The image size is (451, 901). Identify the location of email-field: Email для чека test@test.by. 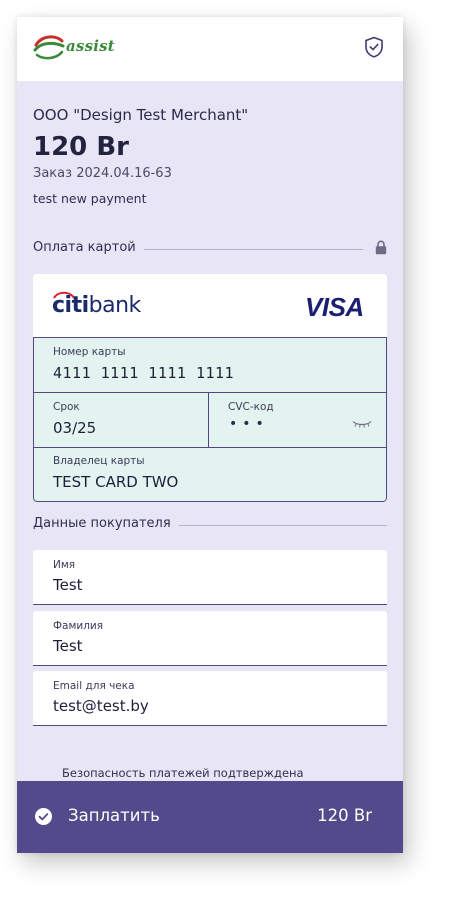
(210, 698).